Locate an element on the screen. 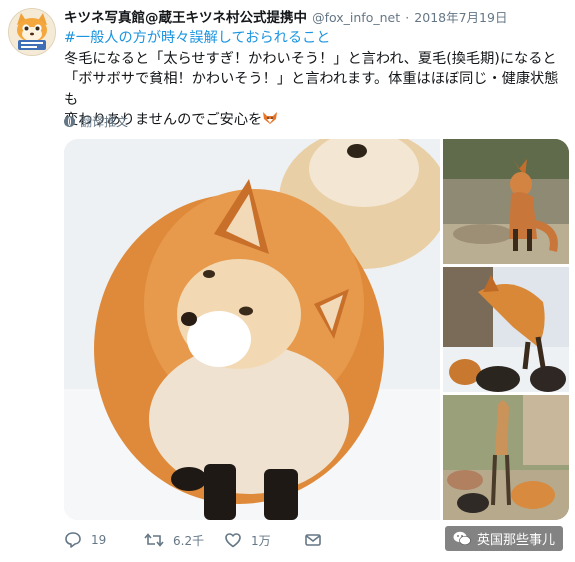  reply-icon is located at coordinates (73, 540).